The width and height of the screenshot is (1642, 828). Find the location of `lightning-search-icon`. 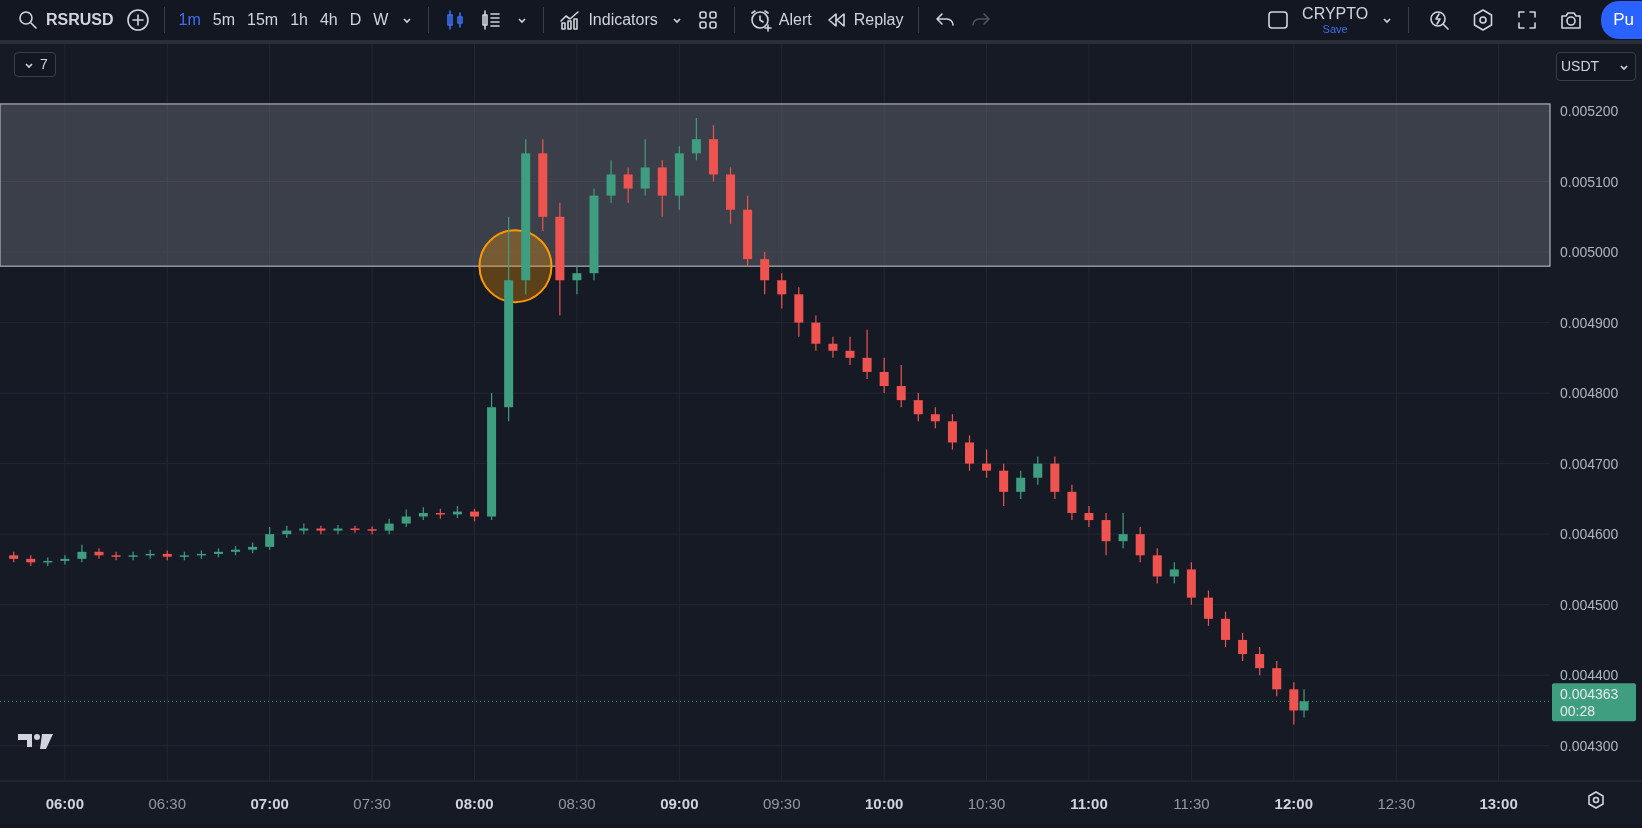

lightning-search-icon is located at coordinates (1439, 20).